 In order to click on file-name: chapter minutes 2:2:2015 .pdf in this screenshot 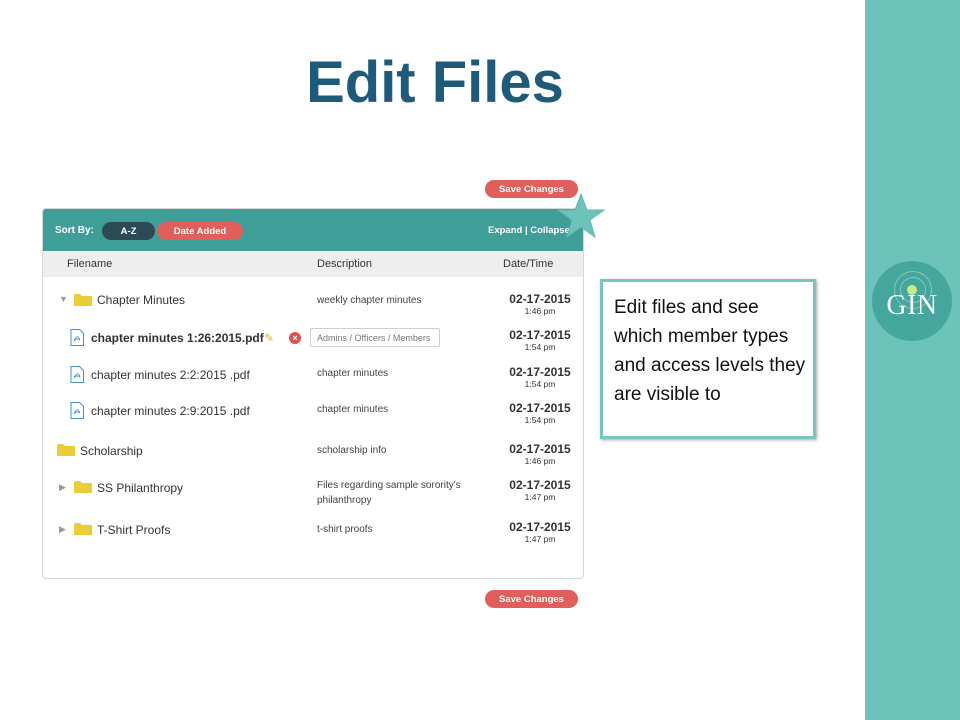, I will do `click(170, 375)`.